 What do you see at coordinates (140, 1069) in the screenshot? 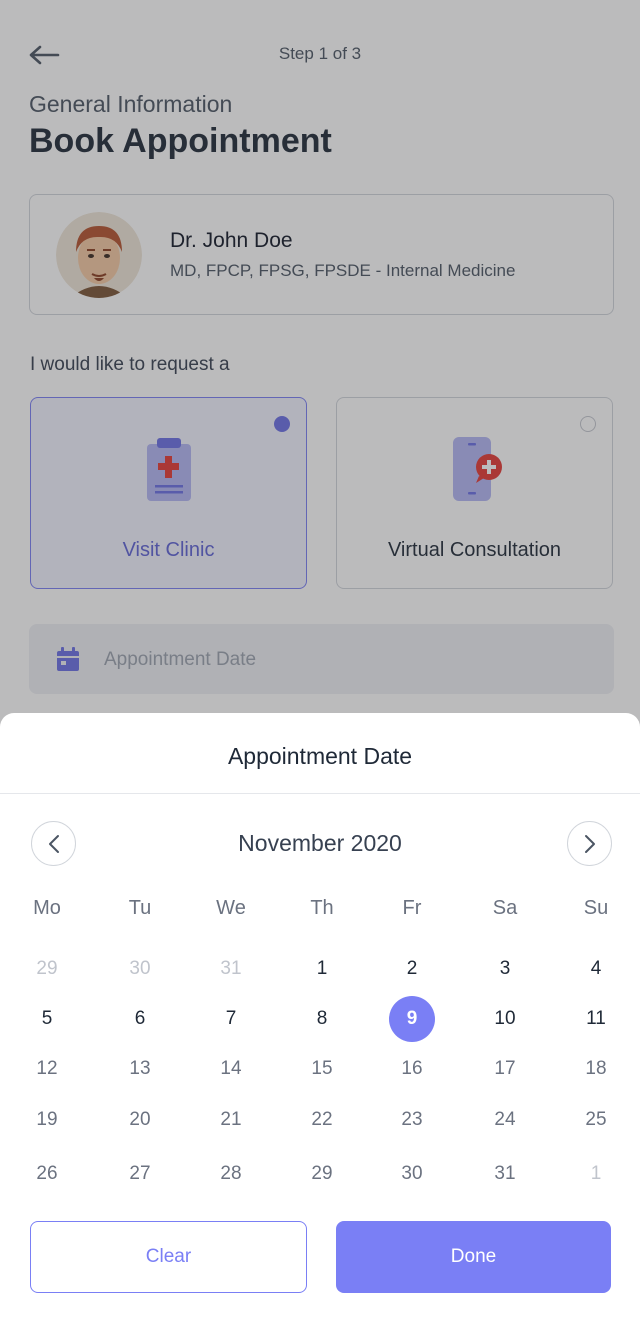
I see `calendar-day: 13` at bounding box center [140, 1069].